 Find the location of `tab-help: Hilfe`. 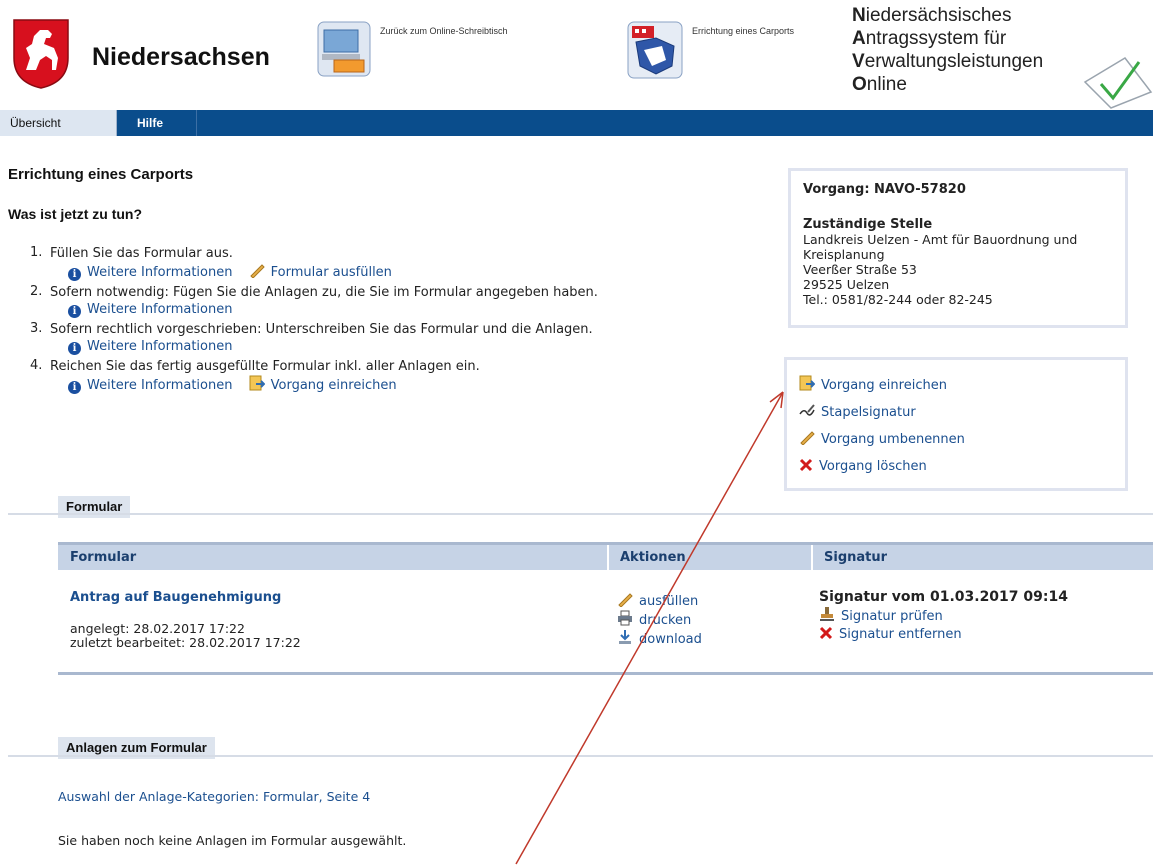

tab-help: Hilfe is located at coordinates (157, 123).